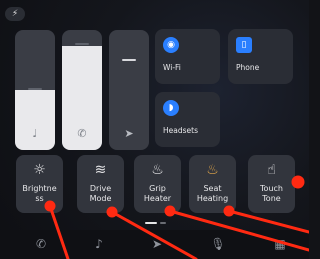  I want to click on annotation-dot-touch-tone, so click(298, 182).